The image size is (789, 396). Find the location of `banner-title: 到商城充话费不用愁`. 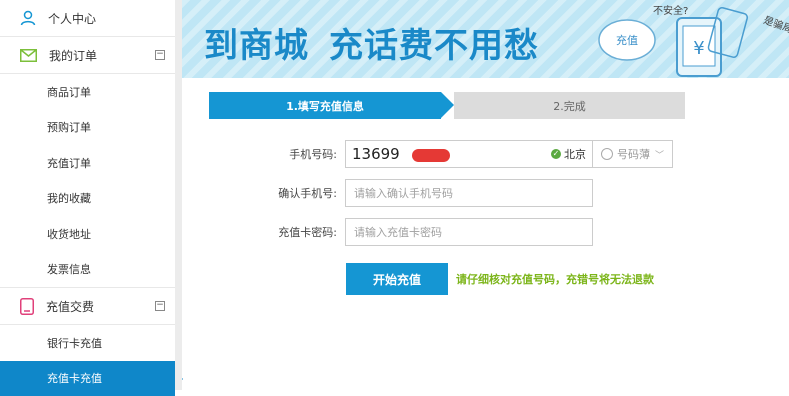

banner-title: 到商城充话费不用愁 is located at coordinates (381, 42).